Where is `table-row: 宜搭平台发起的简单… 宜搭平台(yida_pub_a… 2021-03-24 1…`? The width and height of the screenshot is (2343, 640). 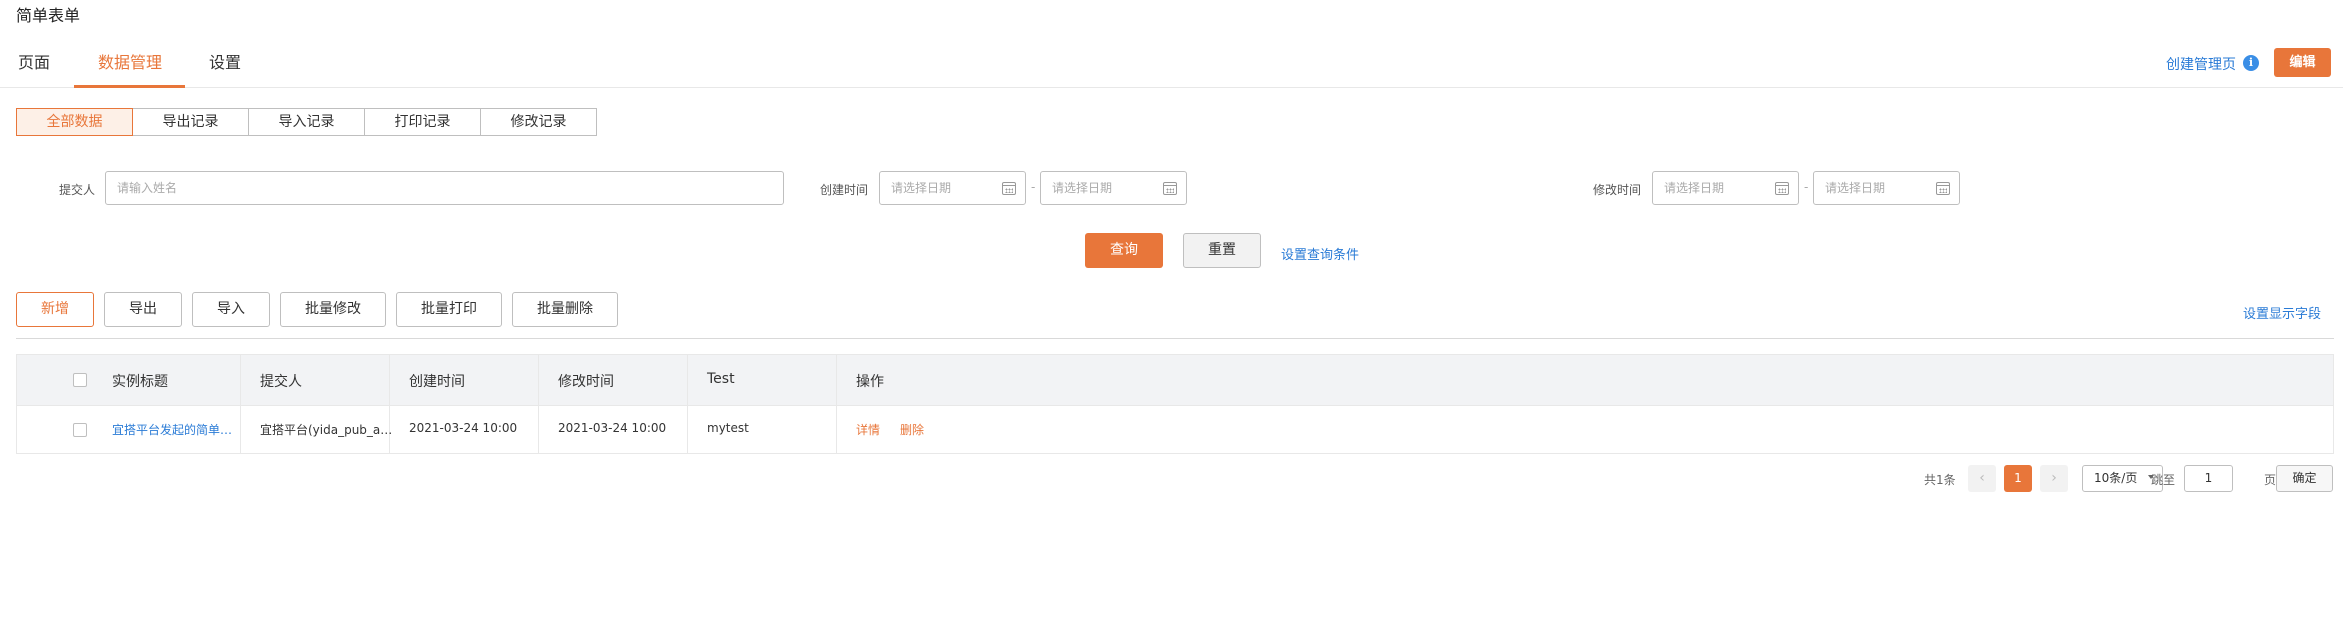
table-row: 宜搭平台发起的简单… 宜搭平台(yida_pub_a… 2021-03-24 1… is located at coordinates (1175, 429).